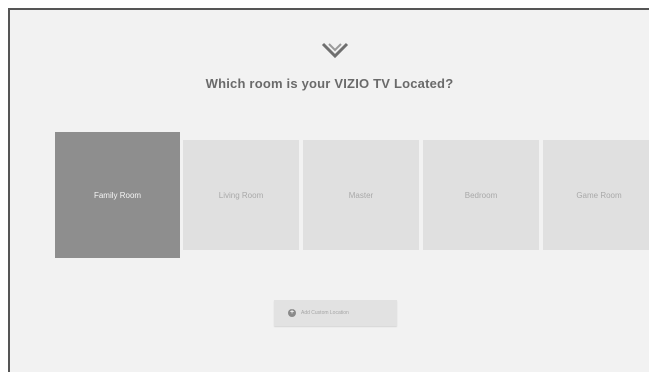 The height and width of the screenshot is (372, 649). I want to click on room-label: Game Room, so click(599, 195).